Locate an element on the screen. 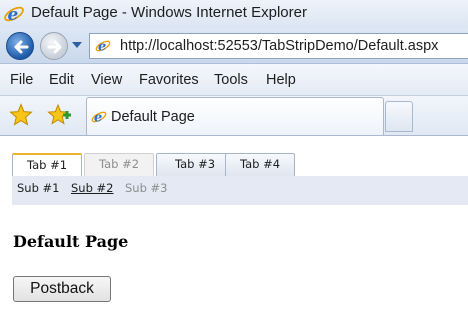 This screenshot has width=468, height=319. page-title: Default Page is located at coordinates (71, 241).